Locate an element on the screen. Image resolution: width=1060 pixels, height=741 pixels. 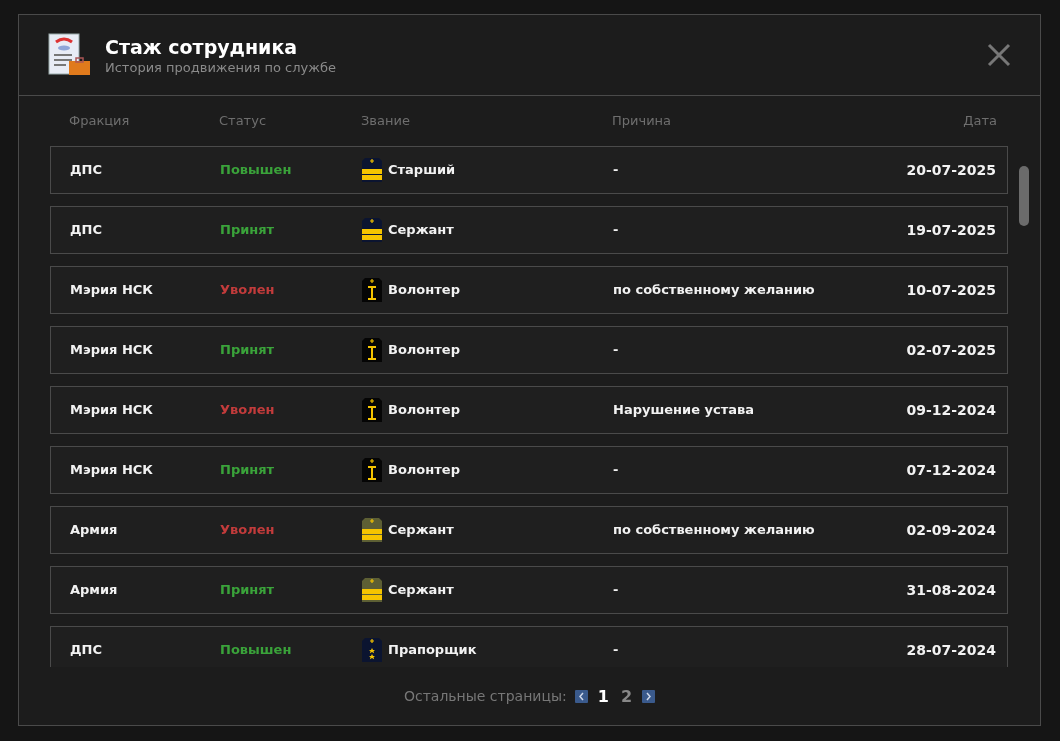
column-header: Звание is located at coordinates (386, 121).